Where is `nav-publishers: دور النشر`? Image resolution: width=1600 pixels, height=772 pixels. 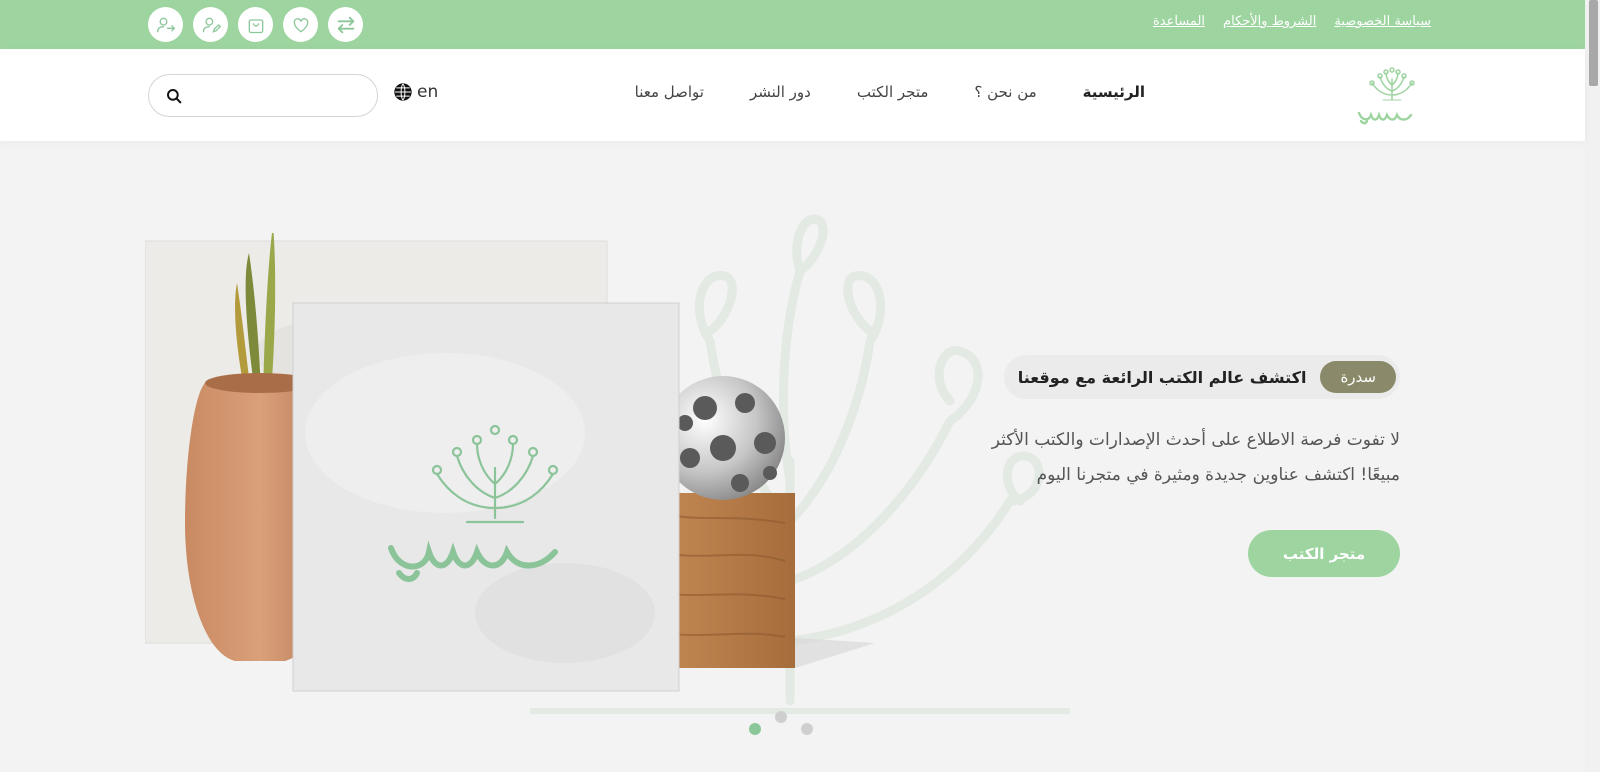 nav-publishers: دور النشر is located at coordinates (780, 92).